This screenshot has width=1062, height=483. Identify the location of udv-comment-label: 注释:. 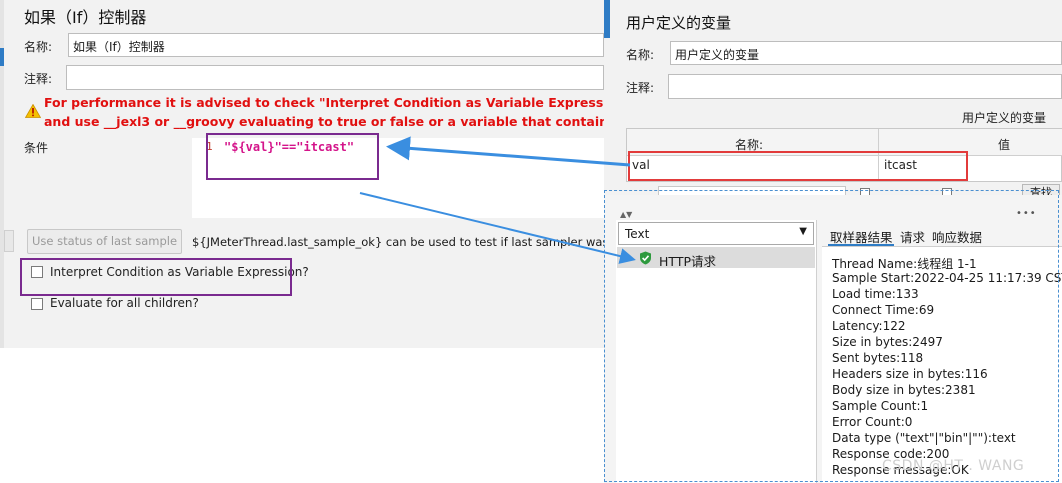
(640, 88).